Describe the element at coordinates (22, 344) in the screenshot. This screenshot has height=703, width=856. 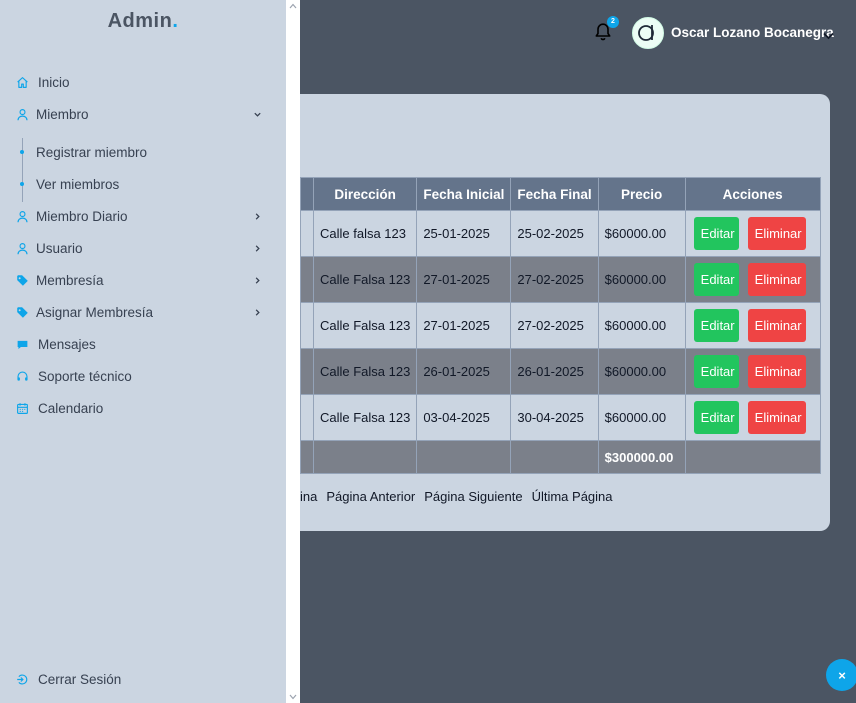
I see `chat-icon` at that location.